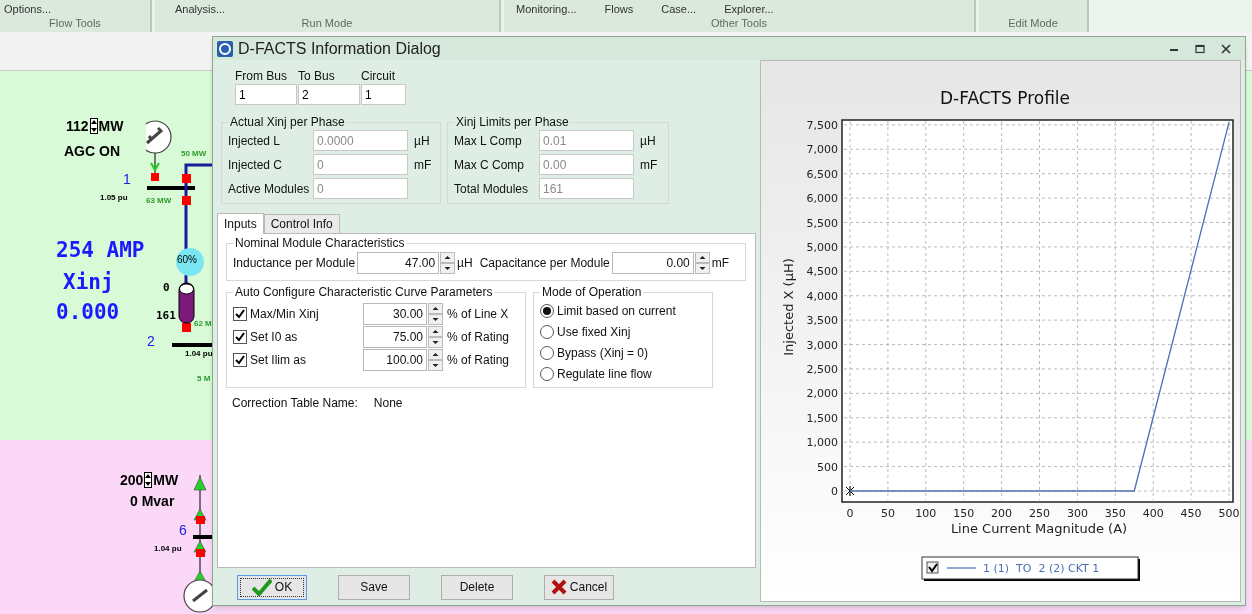 The height and width of the screenshot is (614, 1252). I want to click on ribbon-command: Flows, so click(619, 9).